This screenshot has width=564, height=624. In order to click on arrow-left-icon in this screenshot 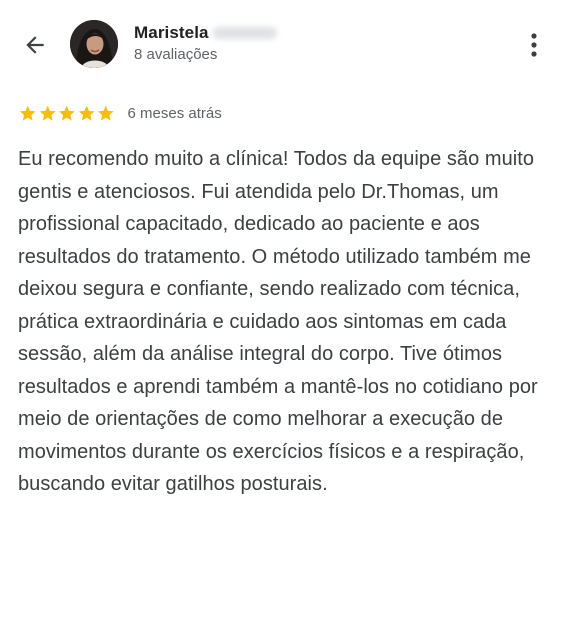, I will do `click(35, 45)`.